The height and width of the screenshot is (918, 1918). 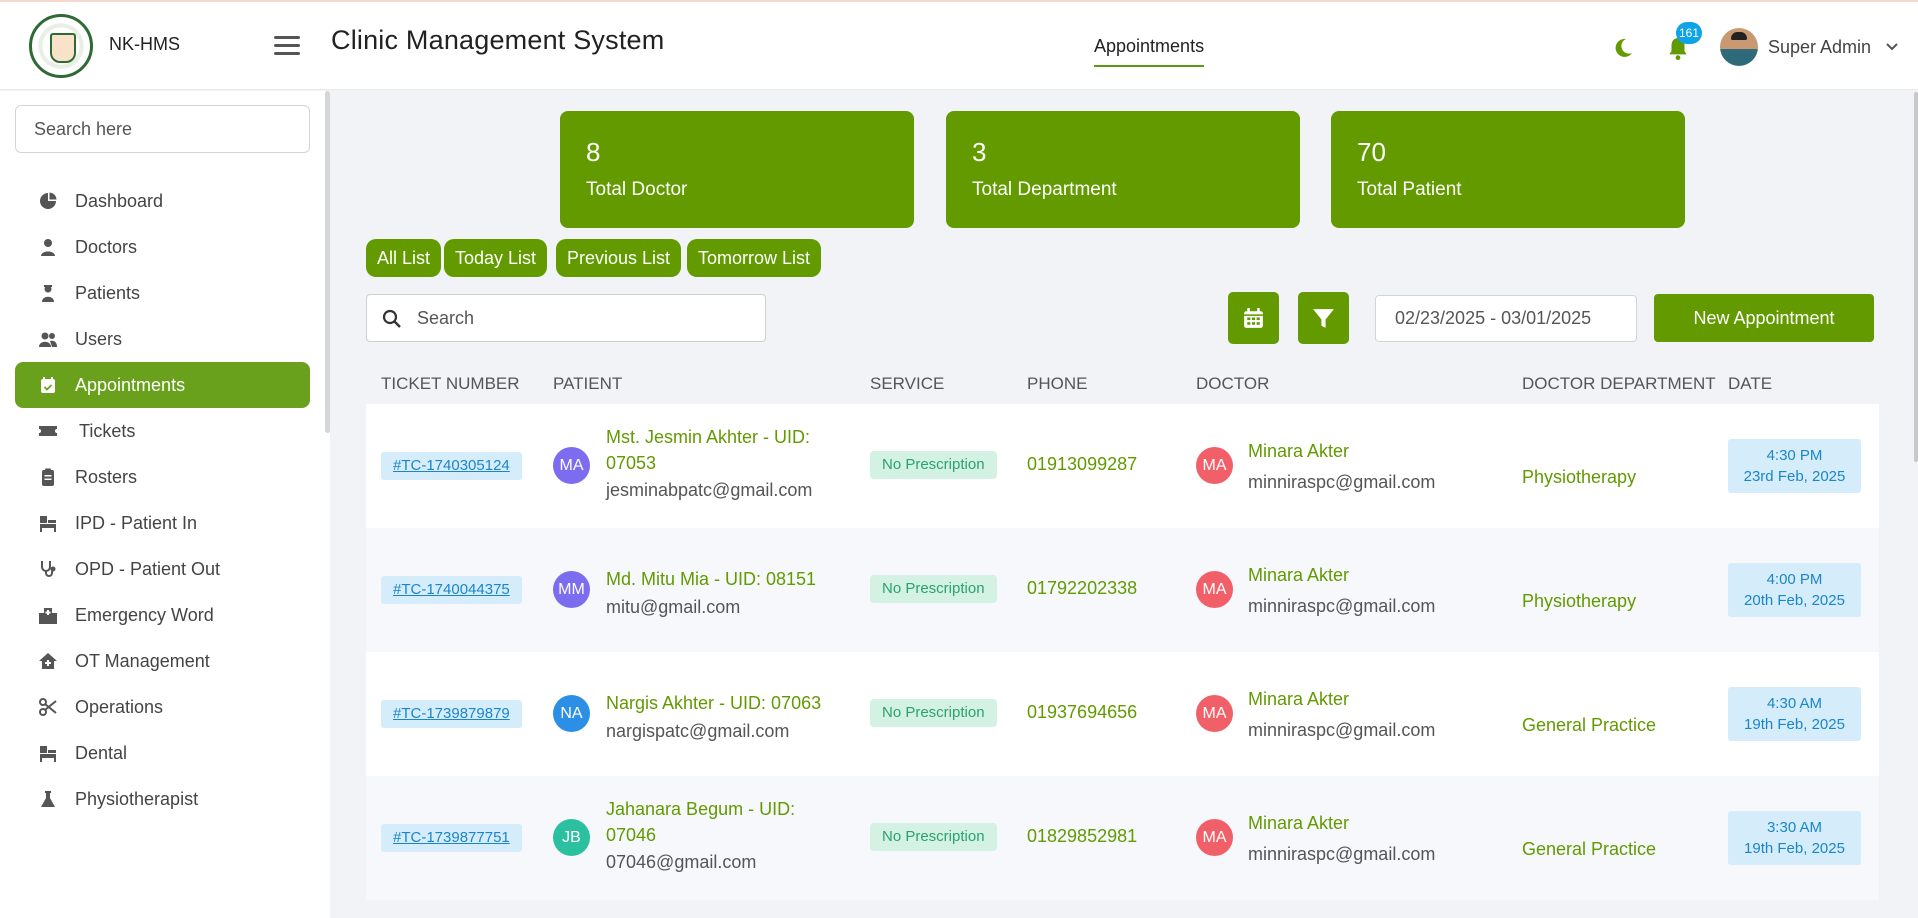 I want to click on dark-mode-moon-icon, so click(x=1623, y=48).